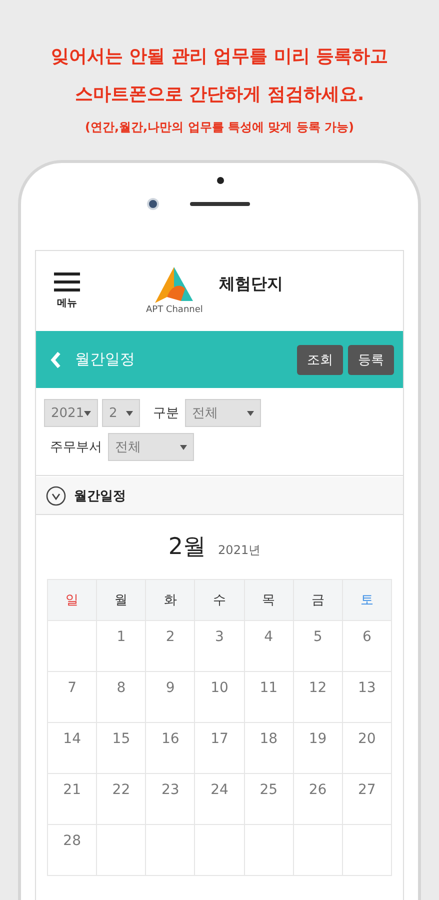  What do you see at coordinates (367, 697) in the screenshot?
I see `day-cell: 13` at bounding box center [367, 697].